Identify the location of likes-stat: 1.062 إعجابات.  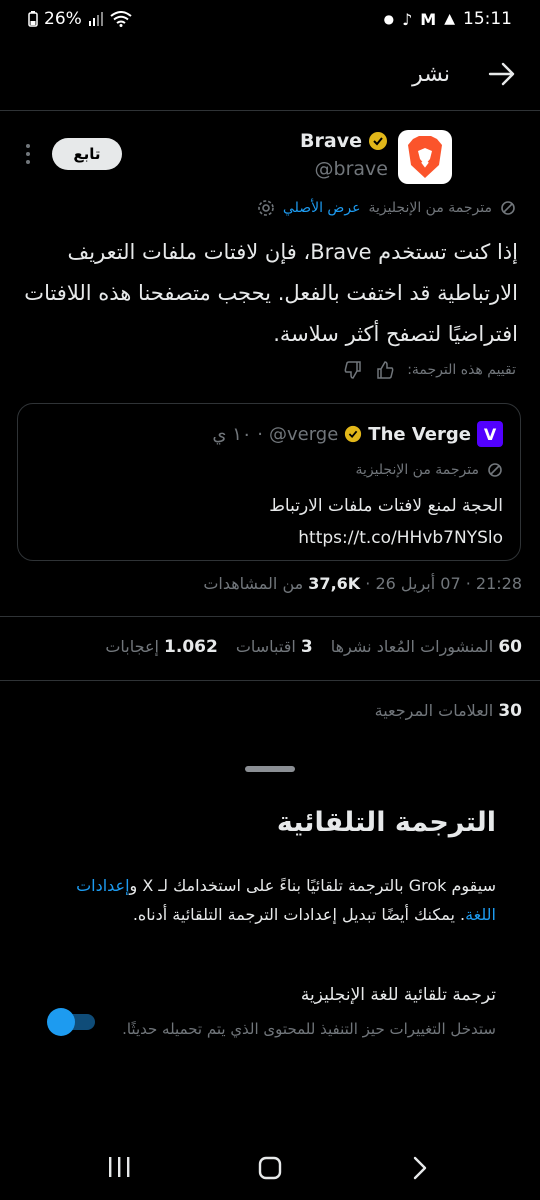
(161, 647).